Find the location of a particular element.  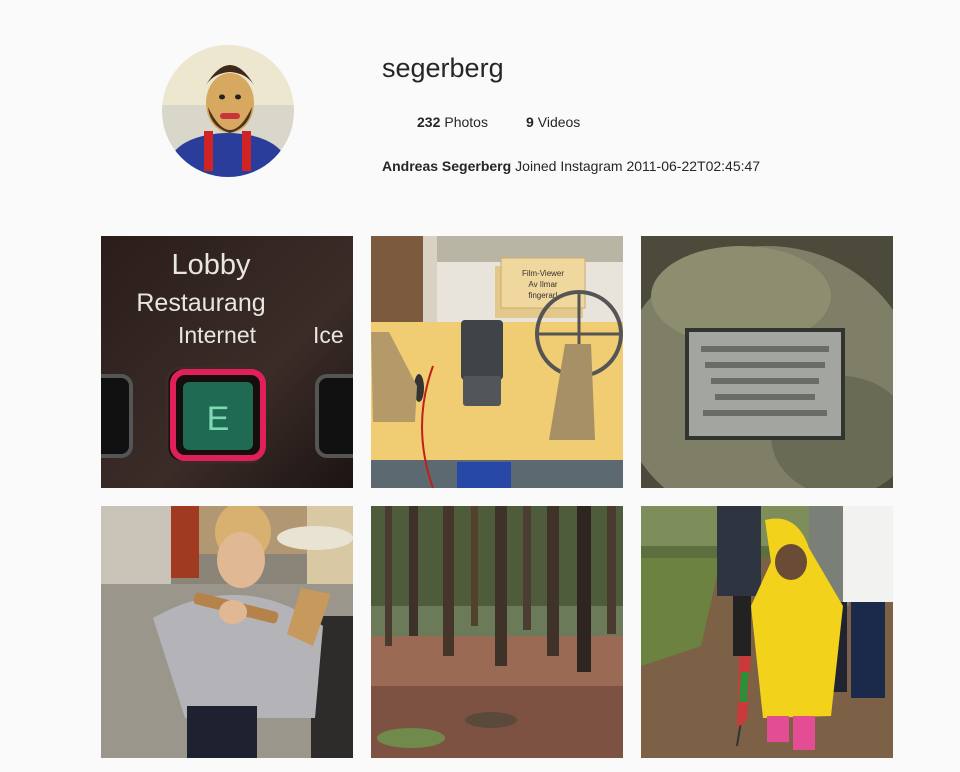

boy-with-toy-image is located at coordinates (227, 632).